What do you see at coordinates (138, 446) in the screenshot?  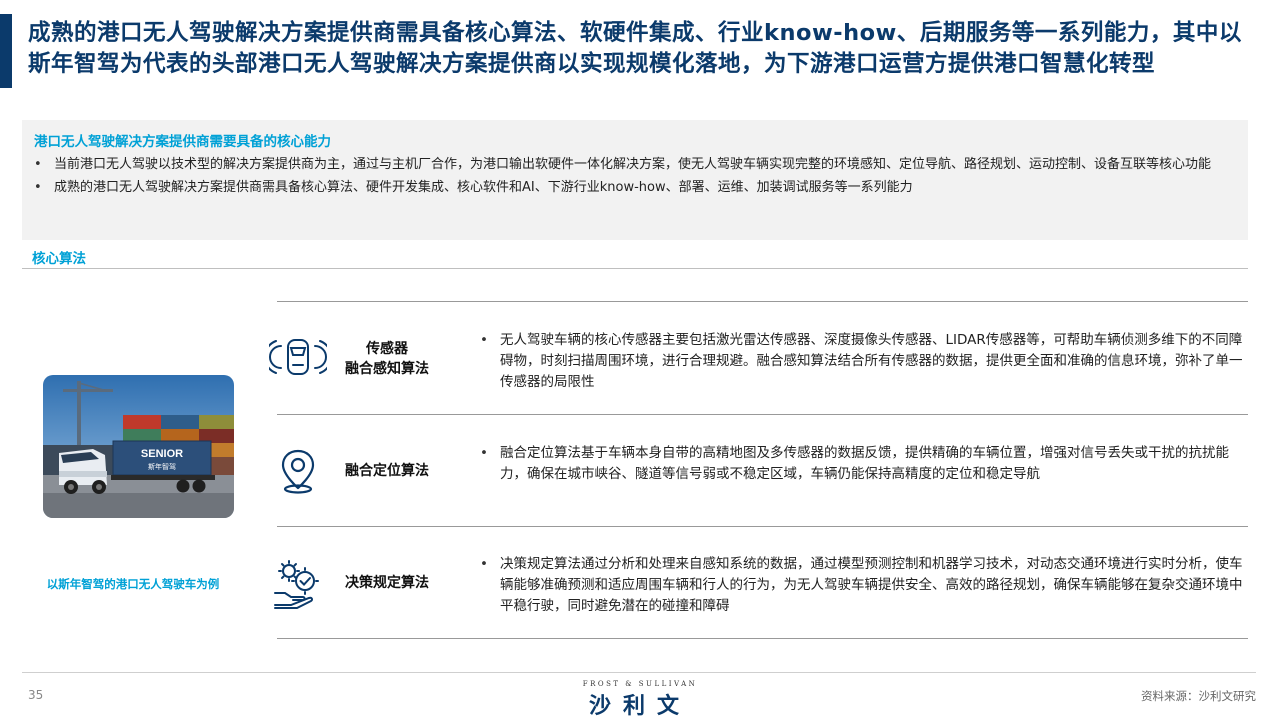 I see `port-truck-photo: SENIOR 斯年智驾` at bounding box center [138, 446].